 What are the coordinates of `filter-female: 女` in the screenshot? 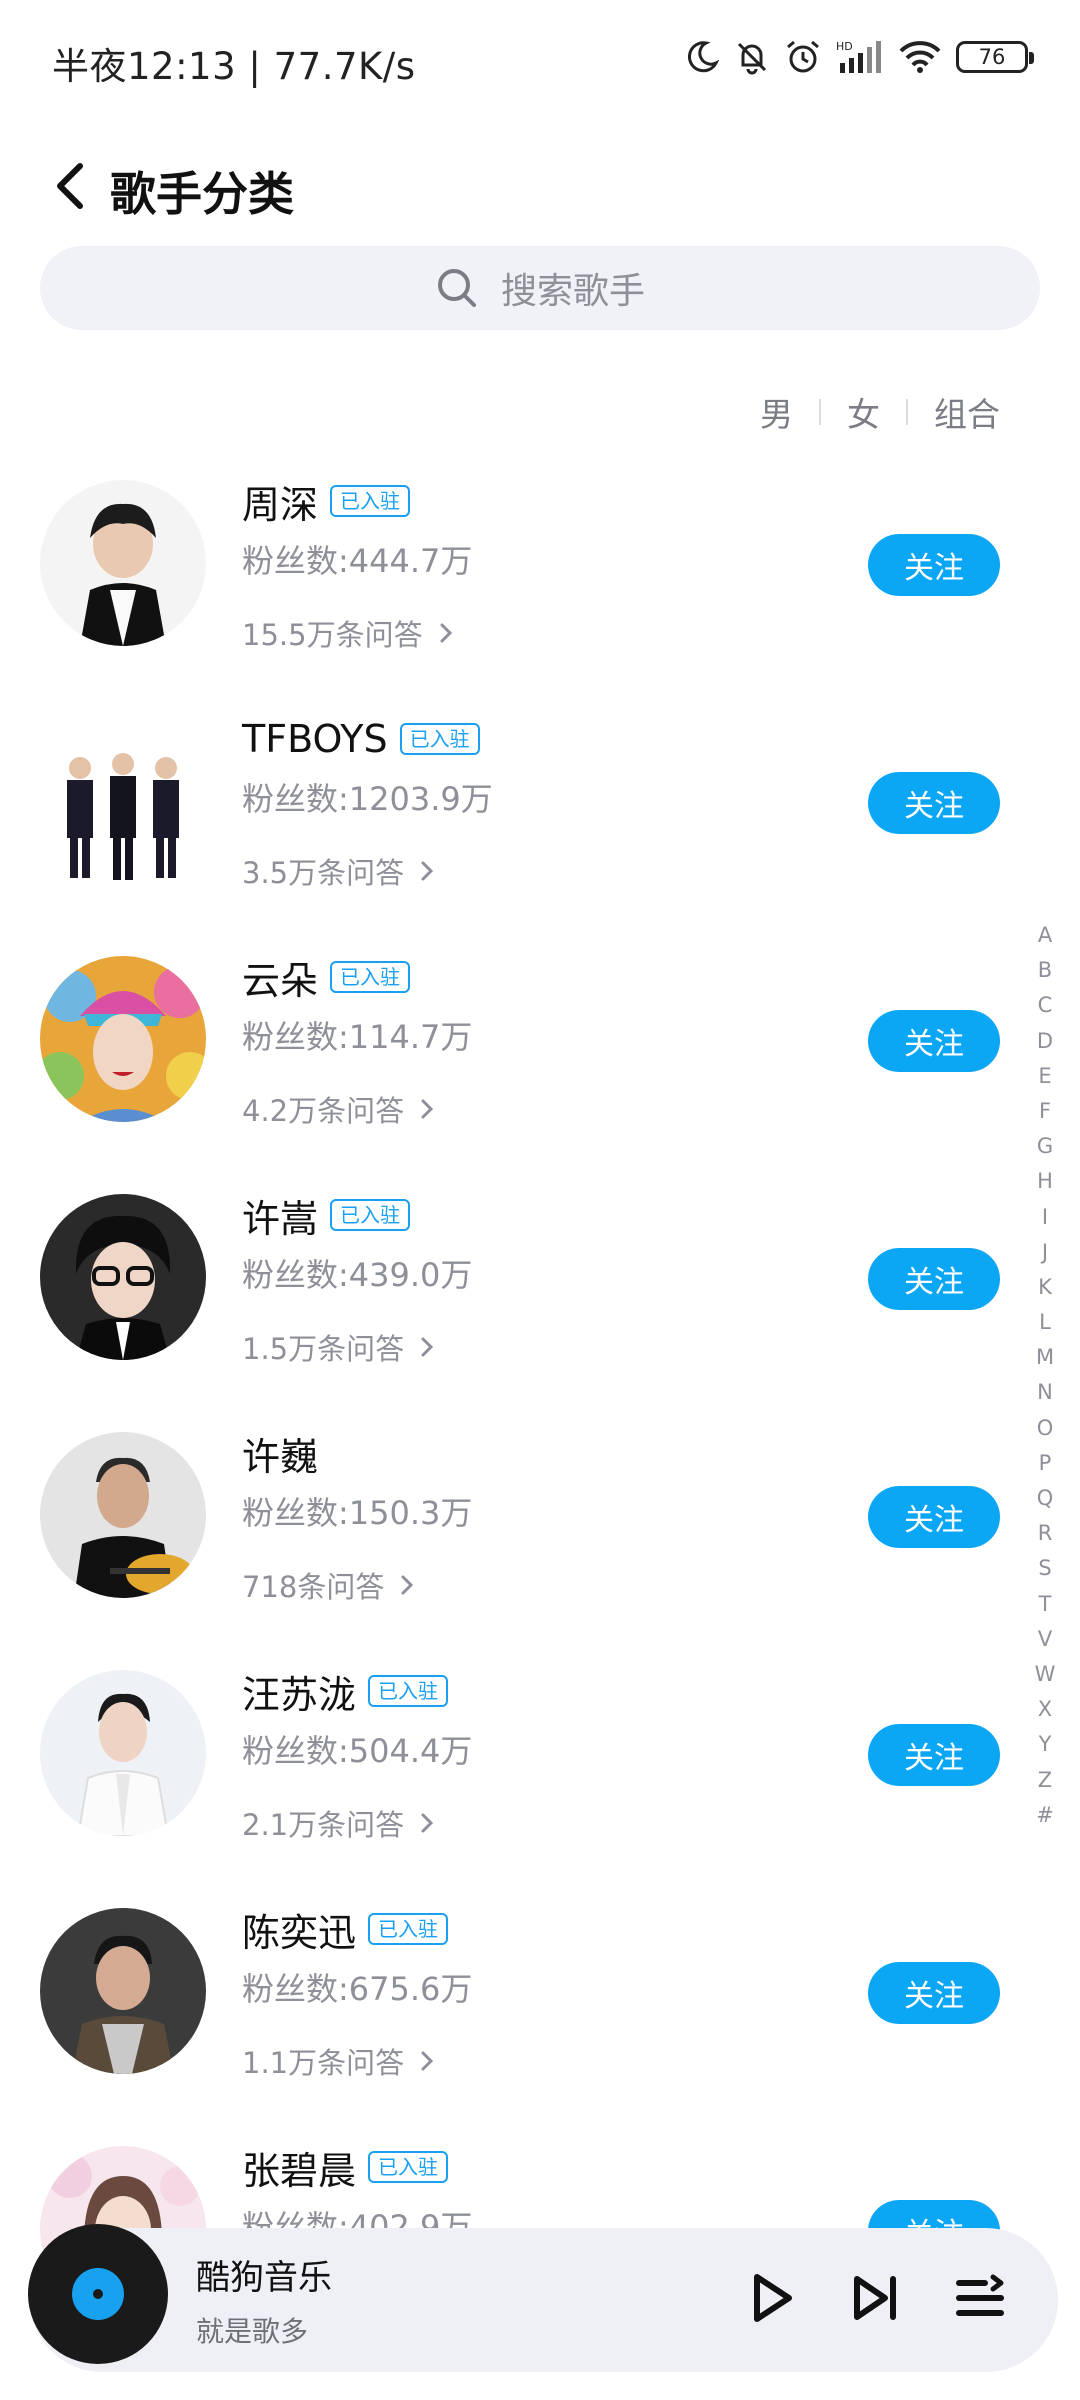 It's located at (863, 412).